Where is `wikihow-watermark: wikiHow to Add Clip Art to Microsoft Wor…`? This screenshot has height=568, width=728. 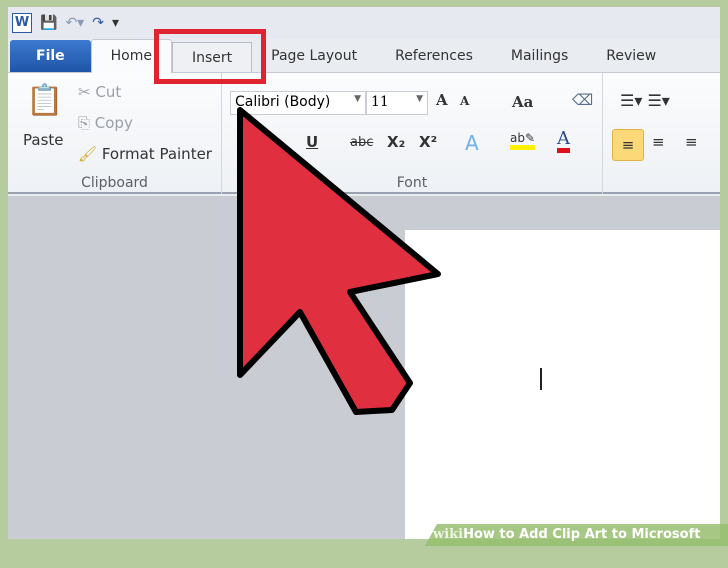 wikihow-watermark: wikiHow to Add Clip Art to Microsoft Wor… is located at coordinates (576, 535).